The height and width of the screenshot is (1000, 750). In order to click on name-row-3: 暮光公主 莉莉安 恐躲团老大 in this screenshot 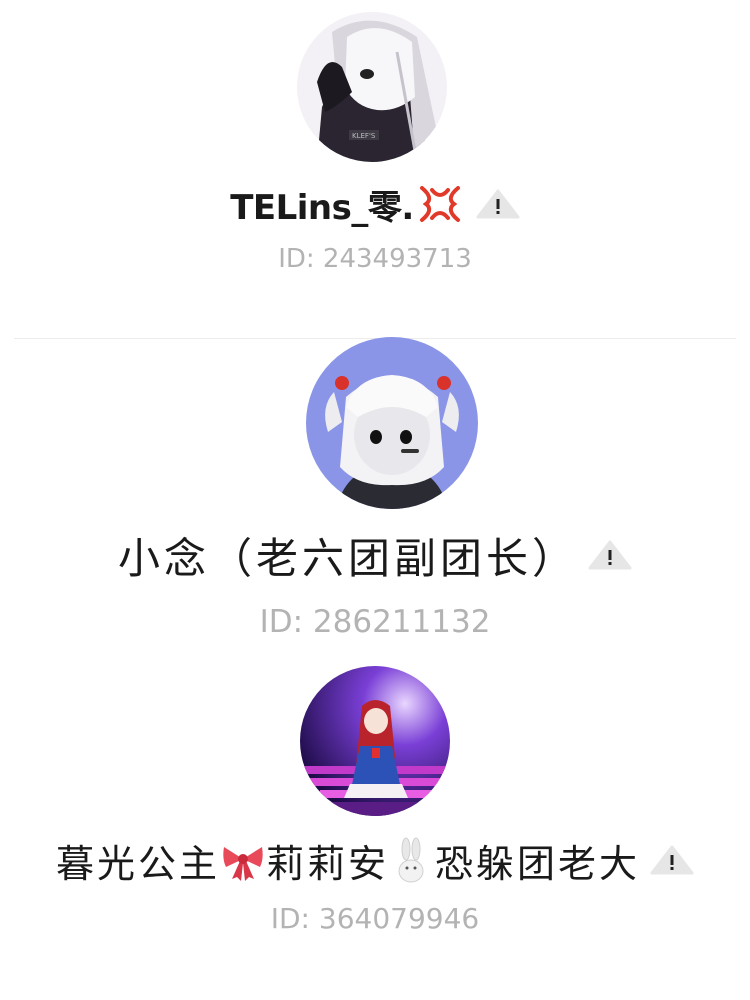, I will do `click(375, 860)`.